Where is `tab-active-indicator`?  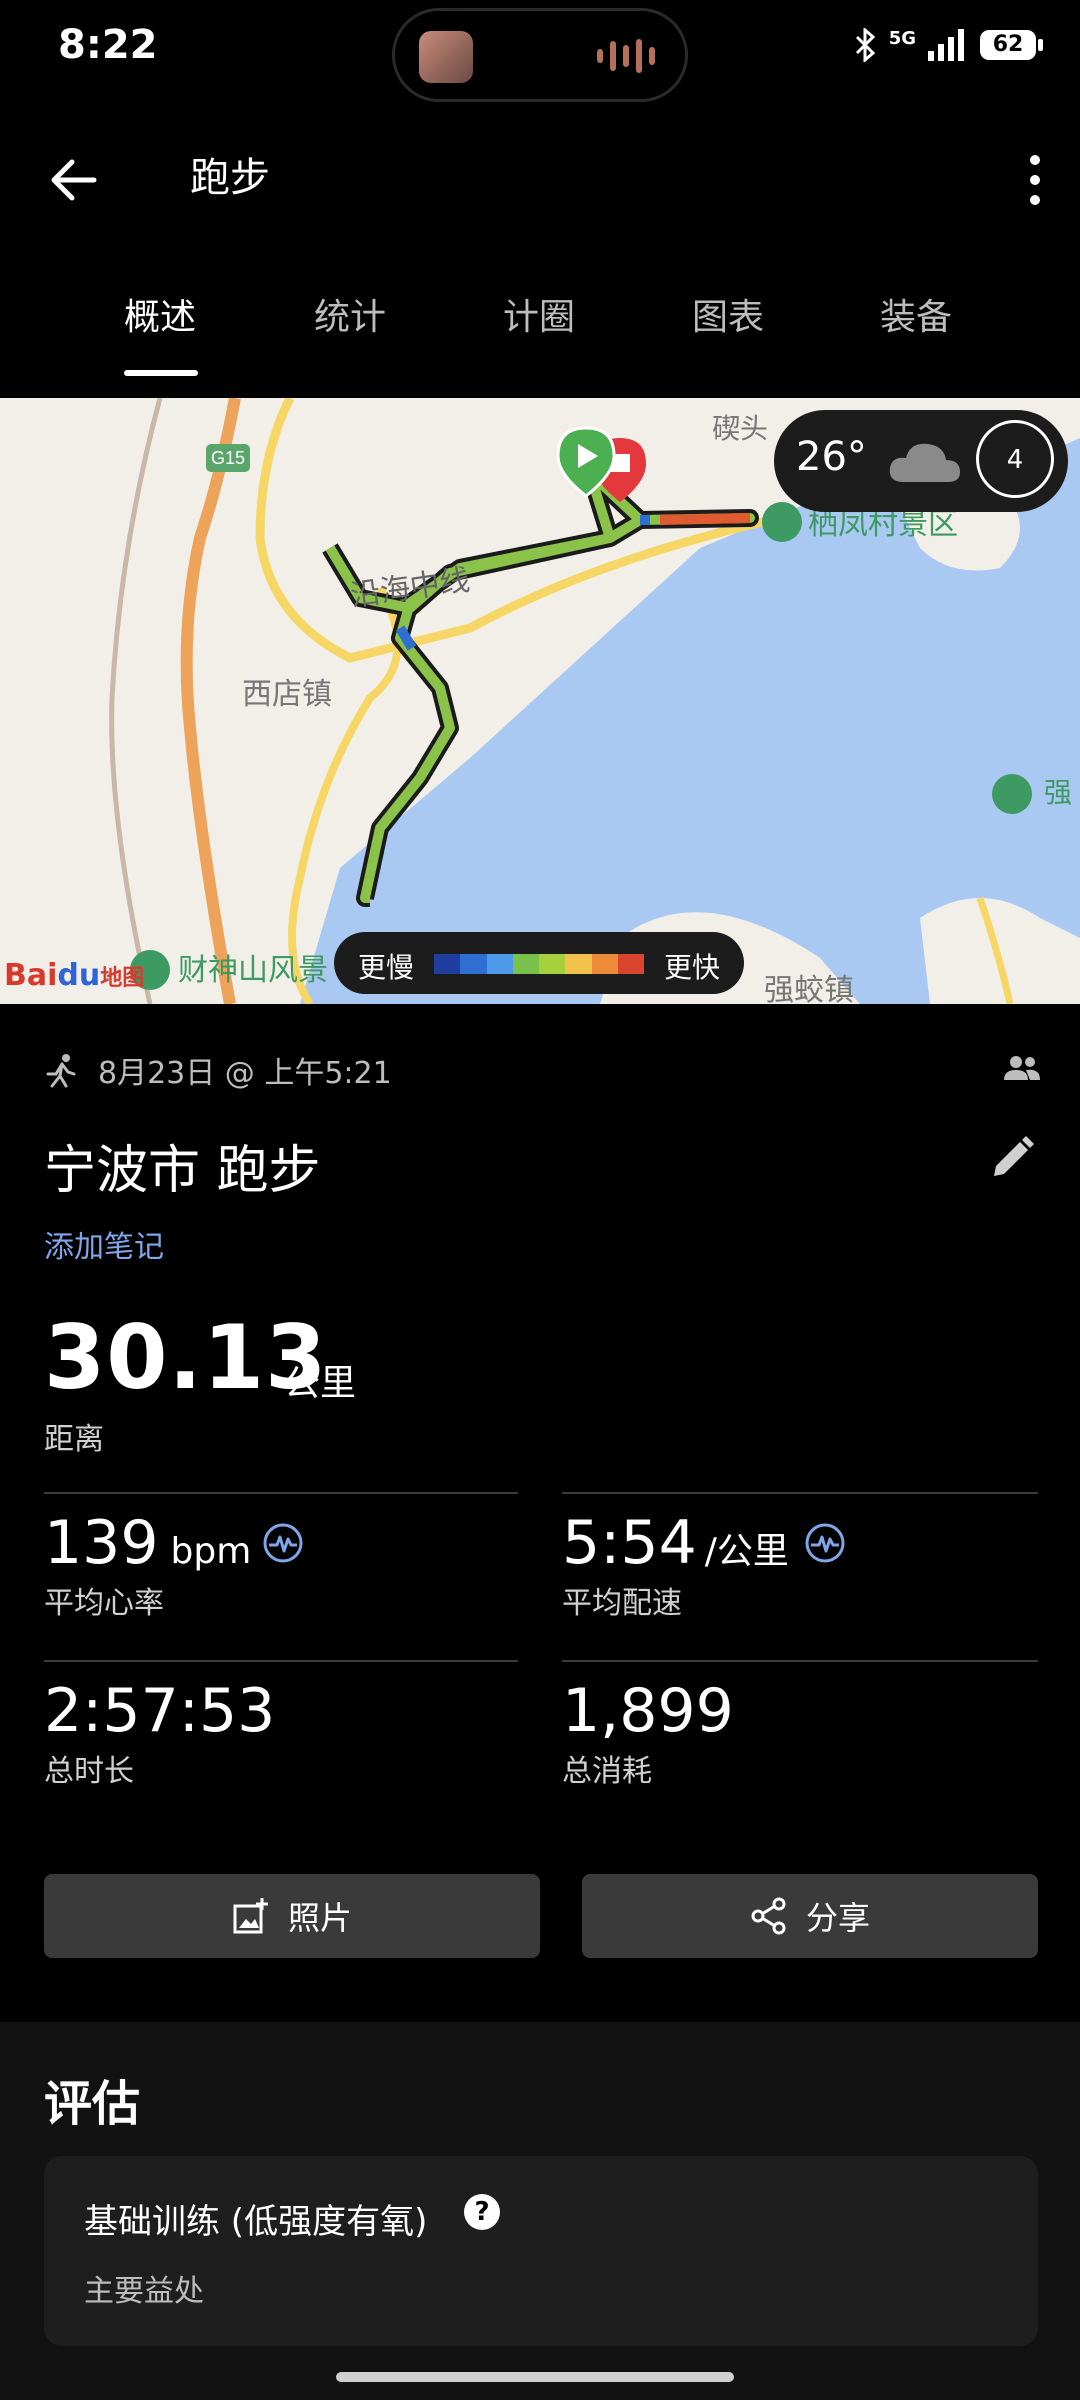
tab-active-indicator is located at coordinates (161, 373).